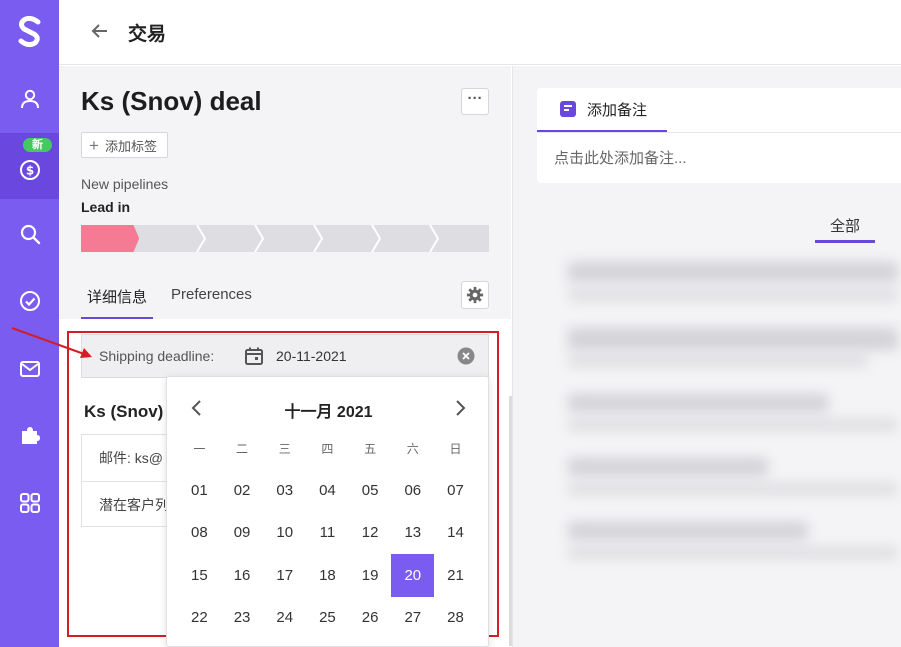 Image resolution: width=901 pixels, height=647 pixels. Describe the element at coordinates (370, 449) in the screenshot. I see `weekday-label: 五` at that location.